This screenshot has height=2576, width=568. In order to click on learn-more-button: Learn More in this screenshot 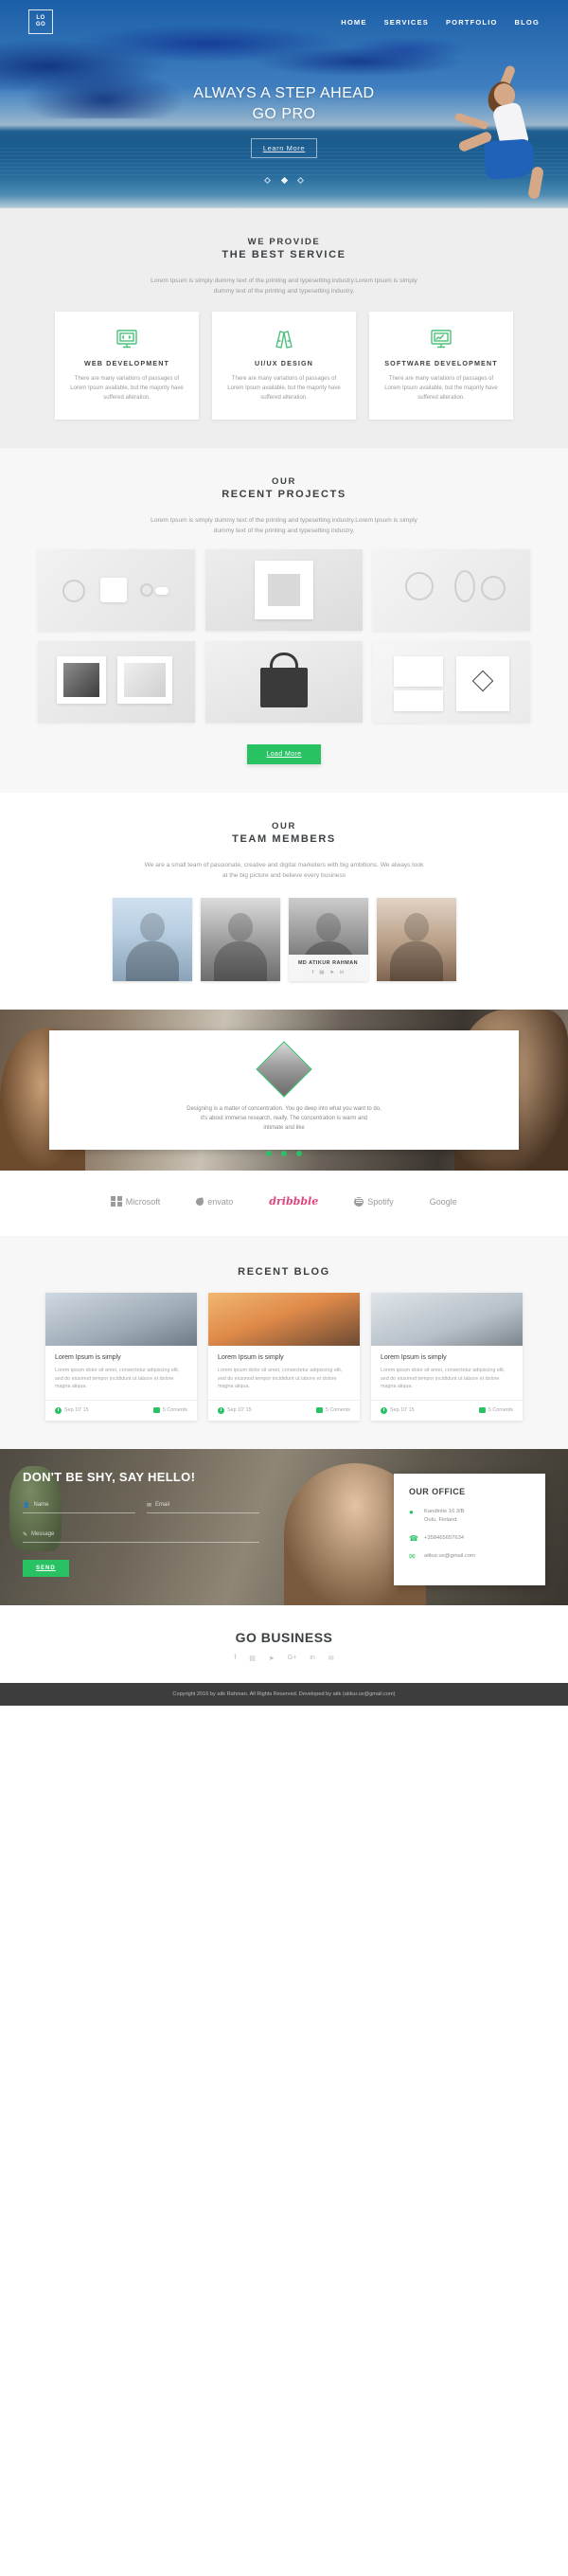, I will do `click(284, 148)`.